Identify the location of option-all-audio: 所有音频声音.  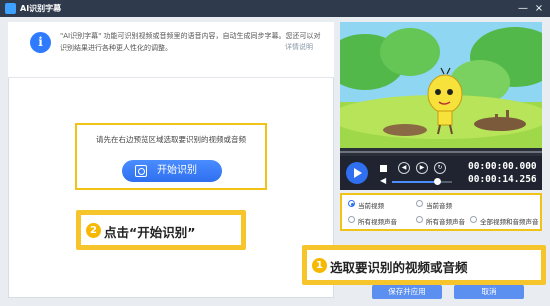
(440, 221).